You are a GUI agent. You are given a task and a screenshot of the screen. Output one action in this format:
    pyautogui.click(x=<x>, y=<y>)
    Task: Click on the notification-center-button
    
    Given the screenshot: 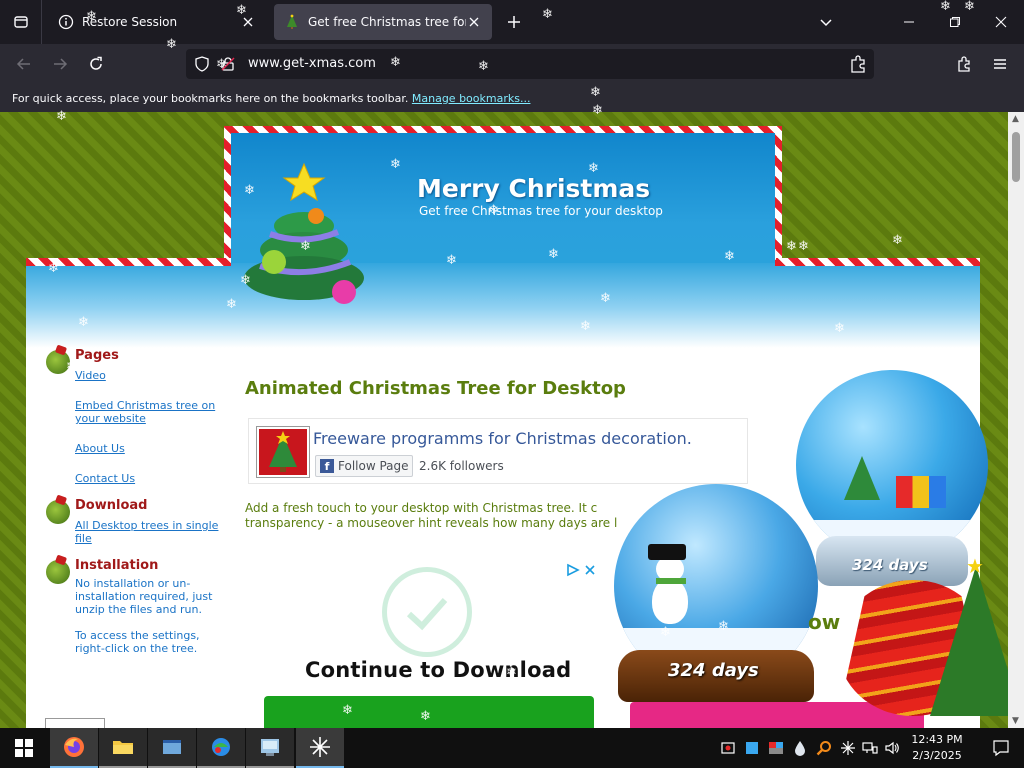 What is the action you would take?
    pyautogui.click(x=1001, y=748)
    